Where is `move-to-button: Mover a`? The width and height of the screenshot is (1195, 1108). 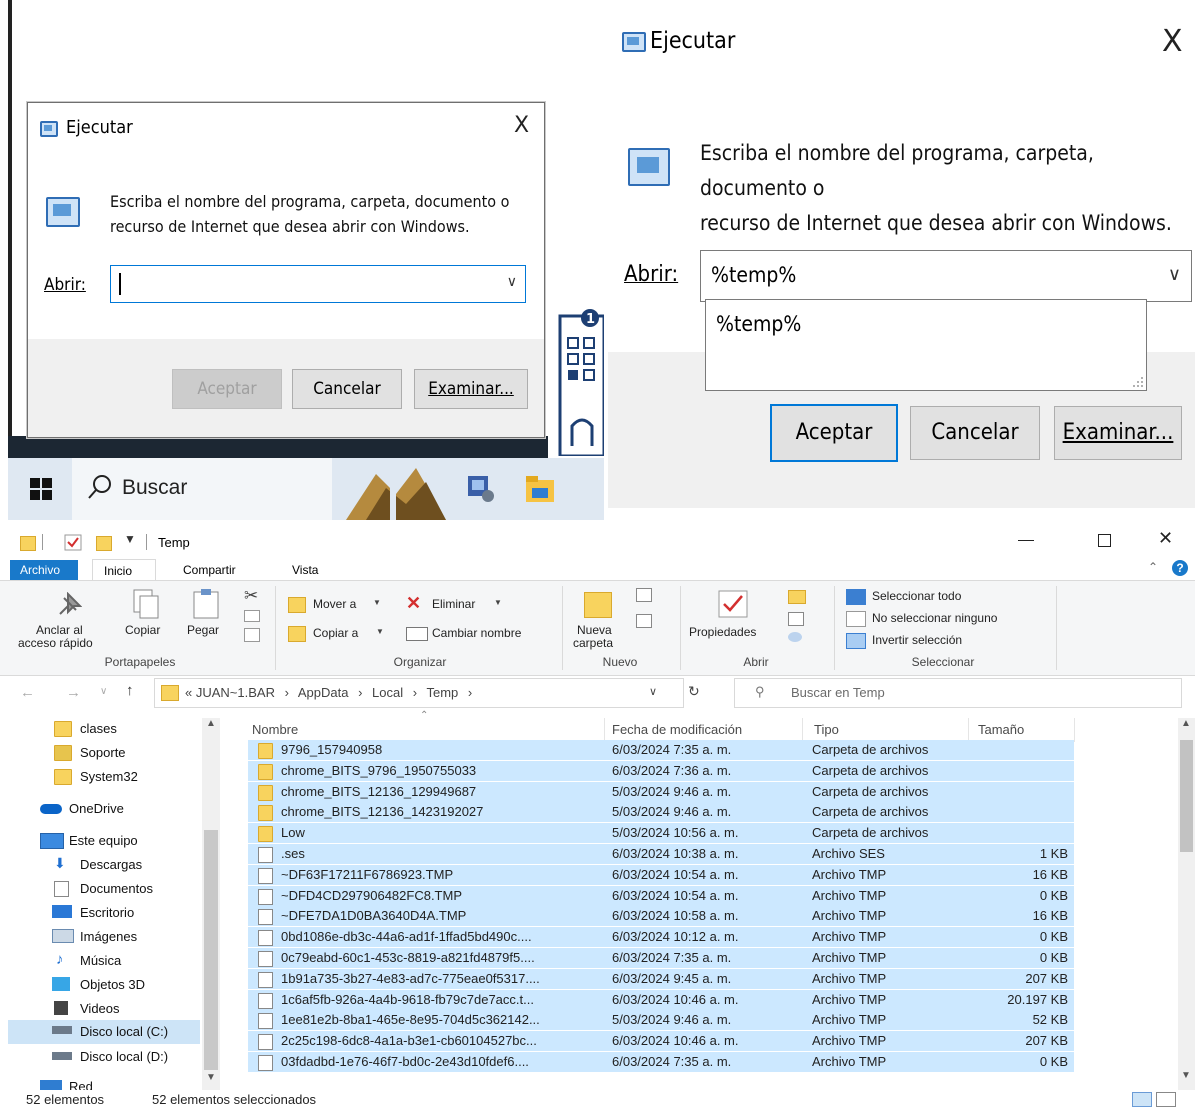 move-to-button: Mover a is located at coordinates (334, 604).